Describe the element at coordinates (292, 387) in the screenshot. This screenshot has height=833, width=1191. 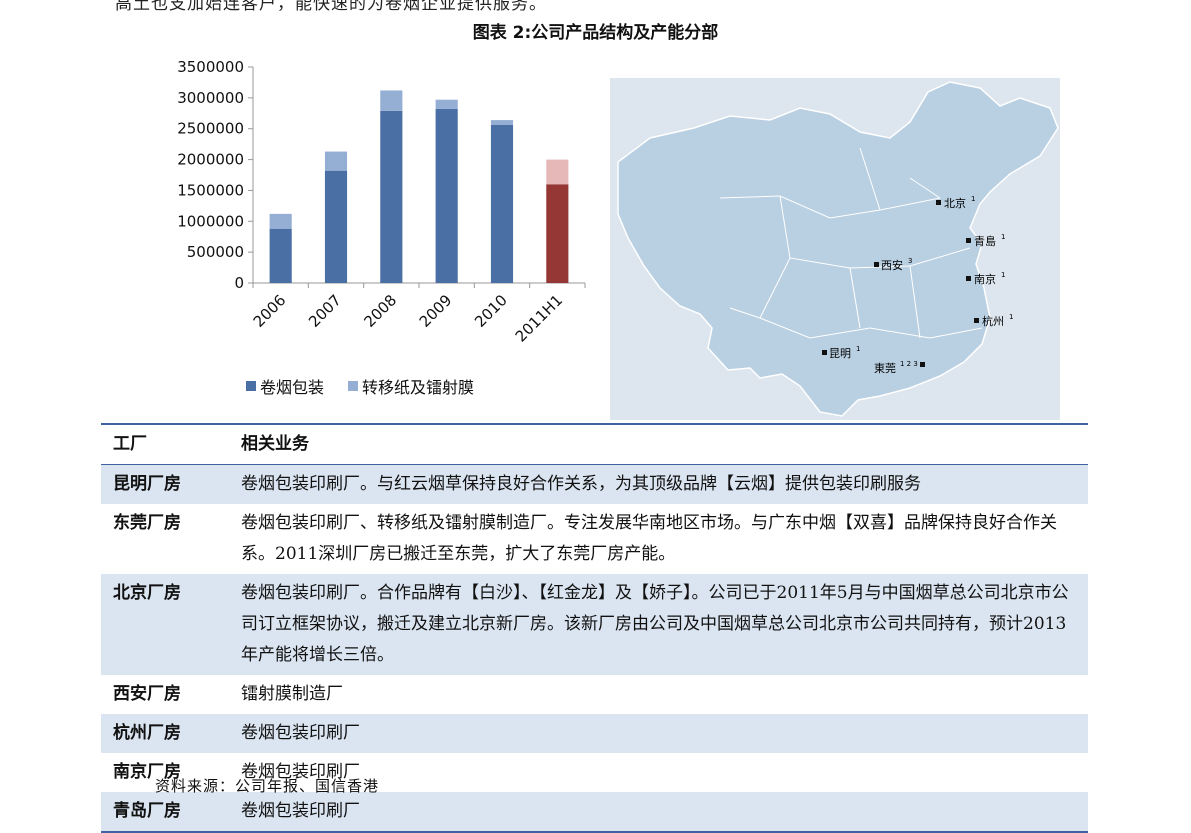
I see `legend-label: 卷烟包装` at that location.